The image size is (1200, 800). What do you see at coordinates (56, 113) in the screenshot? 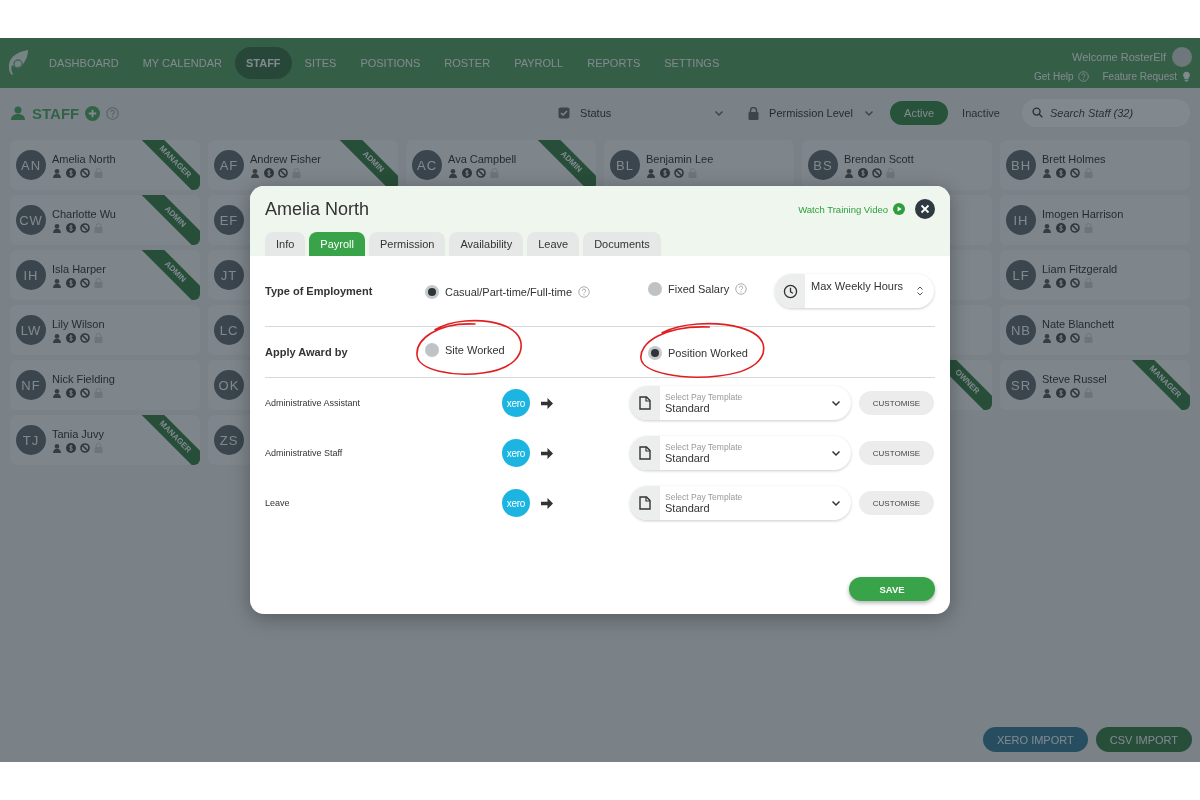
I see `page-title: STAFF` at bounding box center [56, 113].